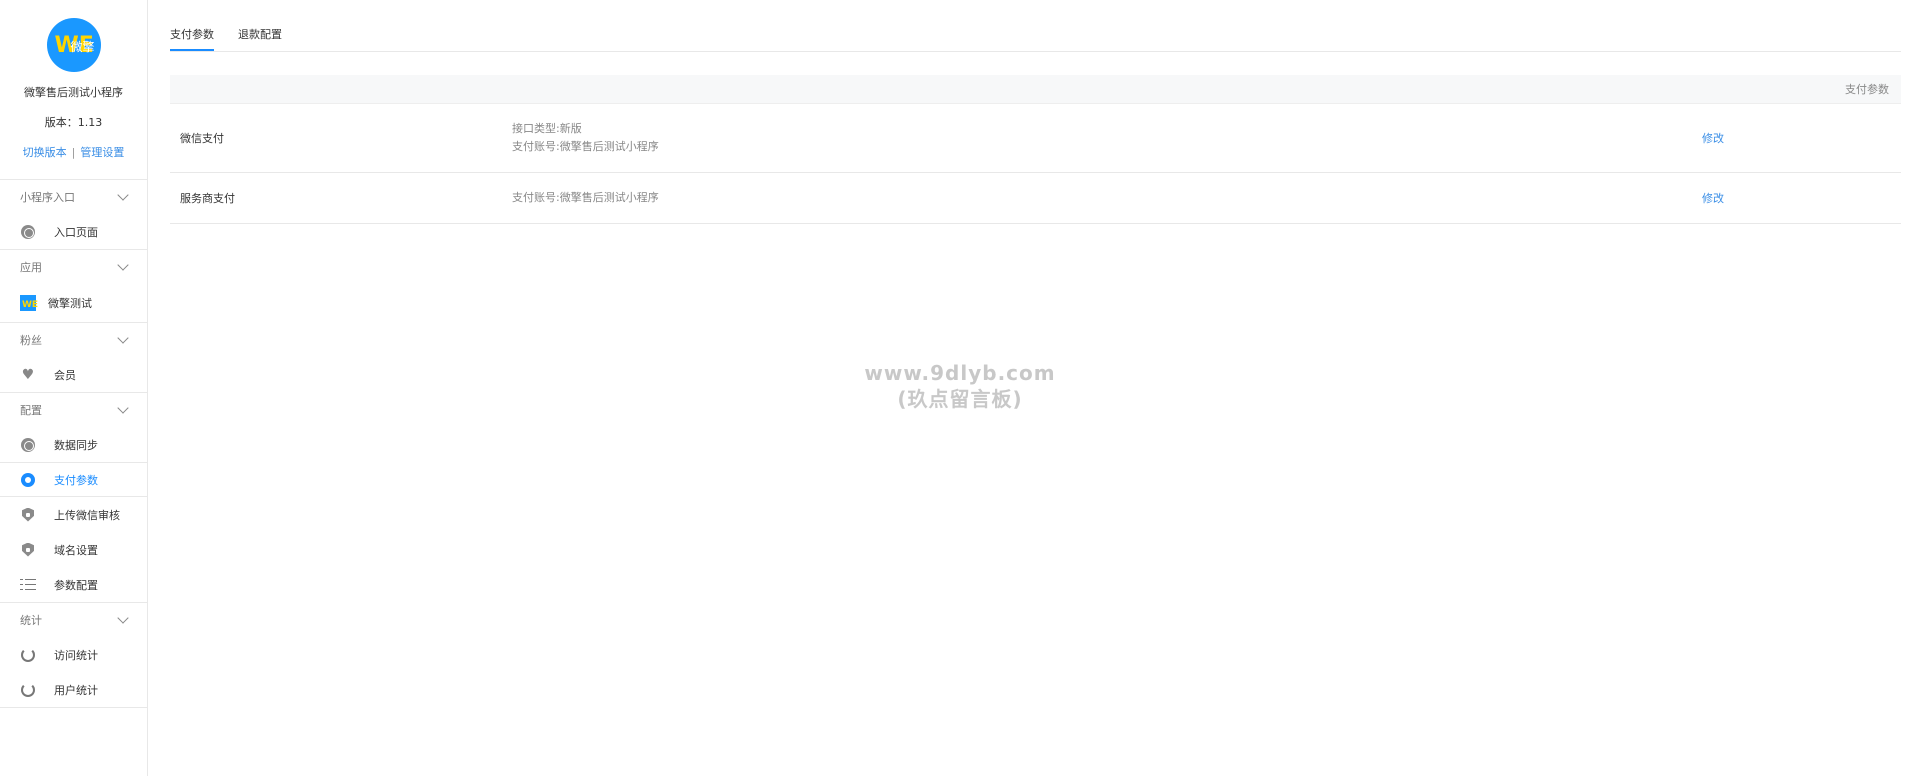 The width and height of the screenshot is (1911, 776). I want to click on sidebar-item-payment-params: 支付参数, so click(73, 479).